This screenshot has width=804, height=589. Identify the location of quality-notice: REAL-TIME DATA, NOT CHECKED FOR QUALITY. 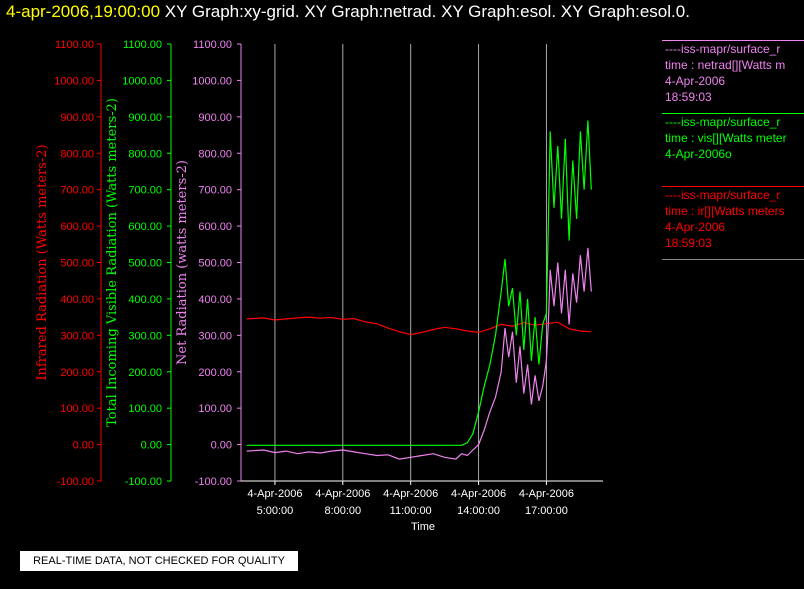
(159, 561).